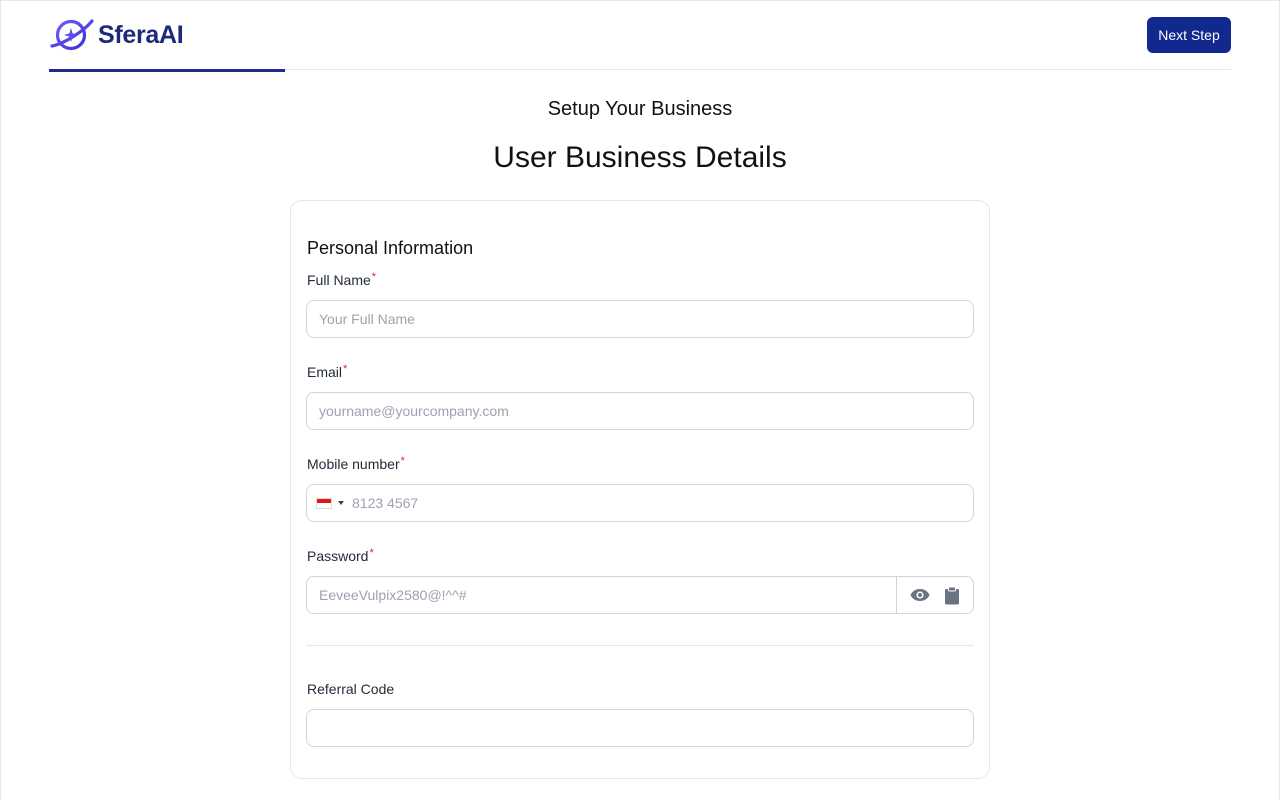 The width and height of the screenshot is (1280, 800). I want to click on mobile-input, so click(662, 503).